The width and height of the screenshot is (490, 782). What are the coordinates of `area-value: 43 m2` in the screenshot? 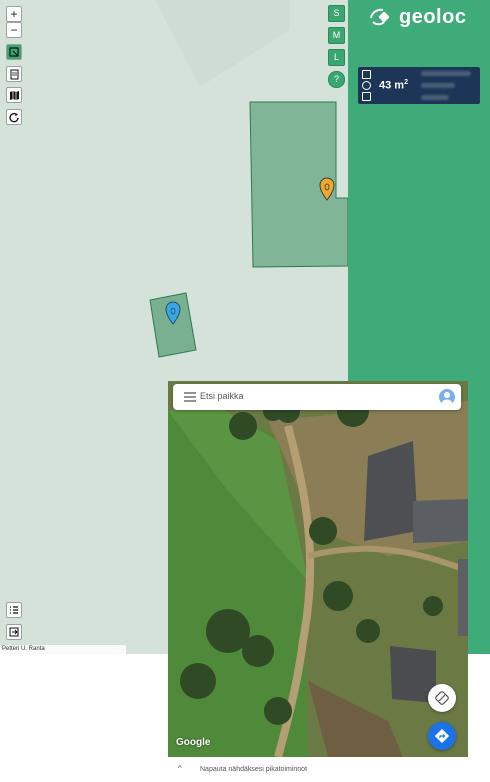 It's located at (393, 85).